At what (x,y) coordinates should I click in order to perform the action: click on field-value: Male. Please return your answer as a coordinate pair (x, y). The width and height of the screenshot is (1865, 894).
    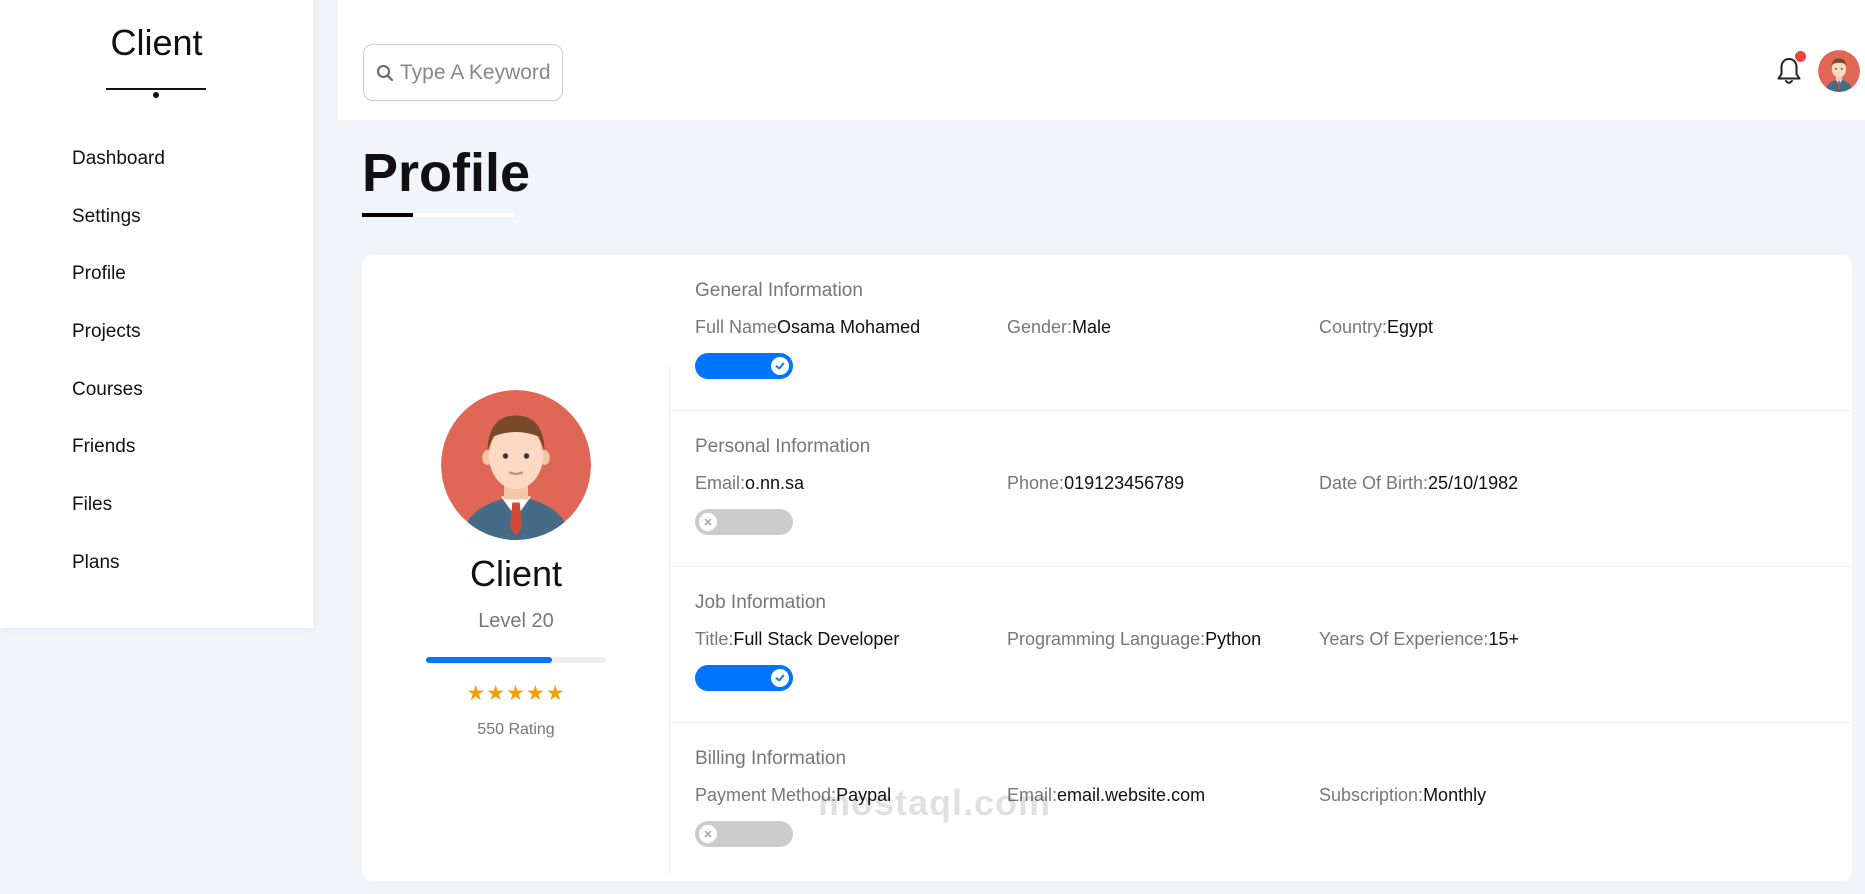
    Looking at the image, I should click on (1092, 327).